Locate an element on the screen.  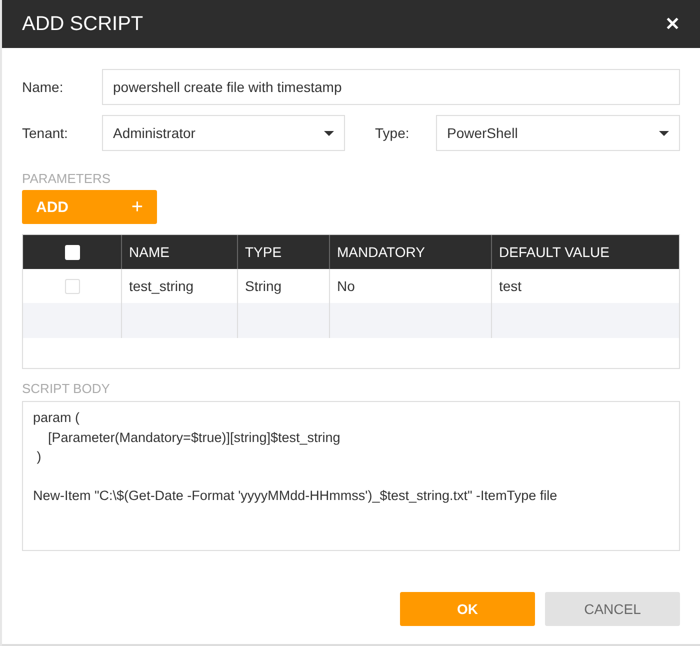
dialog-title: ADD SCRIPT is located at coordinates (83, 24).